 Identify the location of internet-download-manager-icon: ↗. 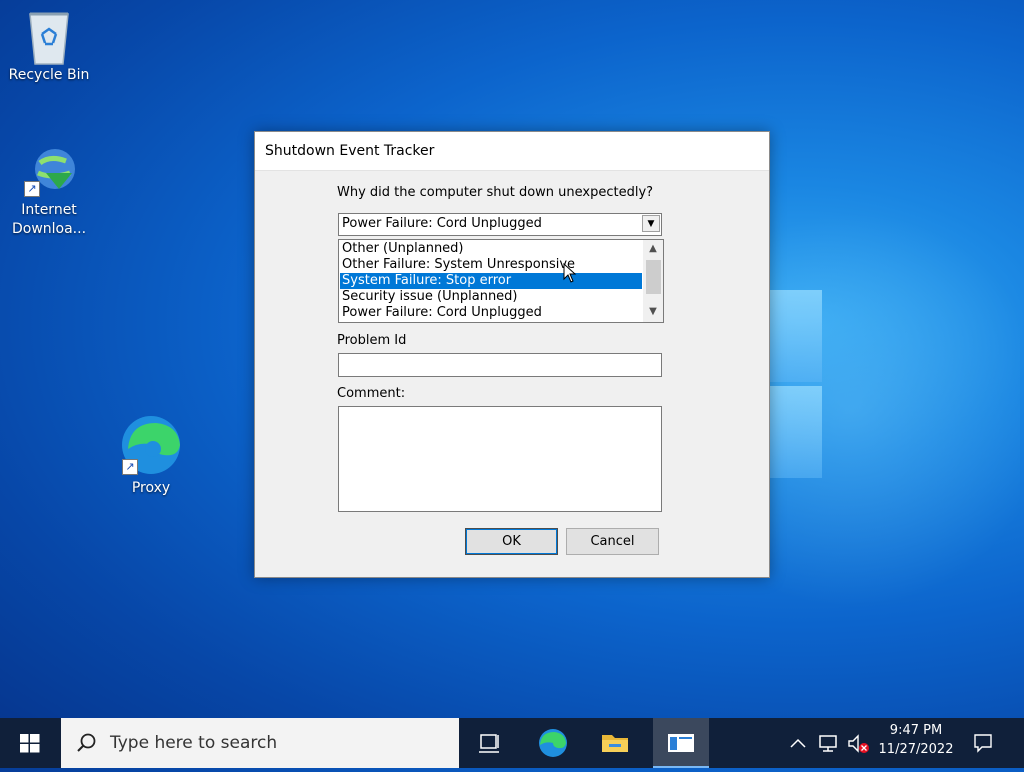
(49, 170).